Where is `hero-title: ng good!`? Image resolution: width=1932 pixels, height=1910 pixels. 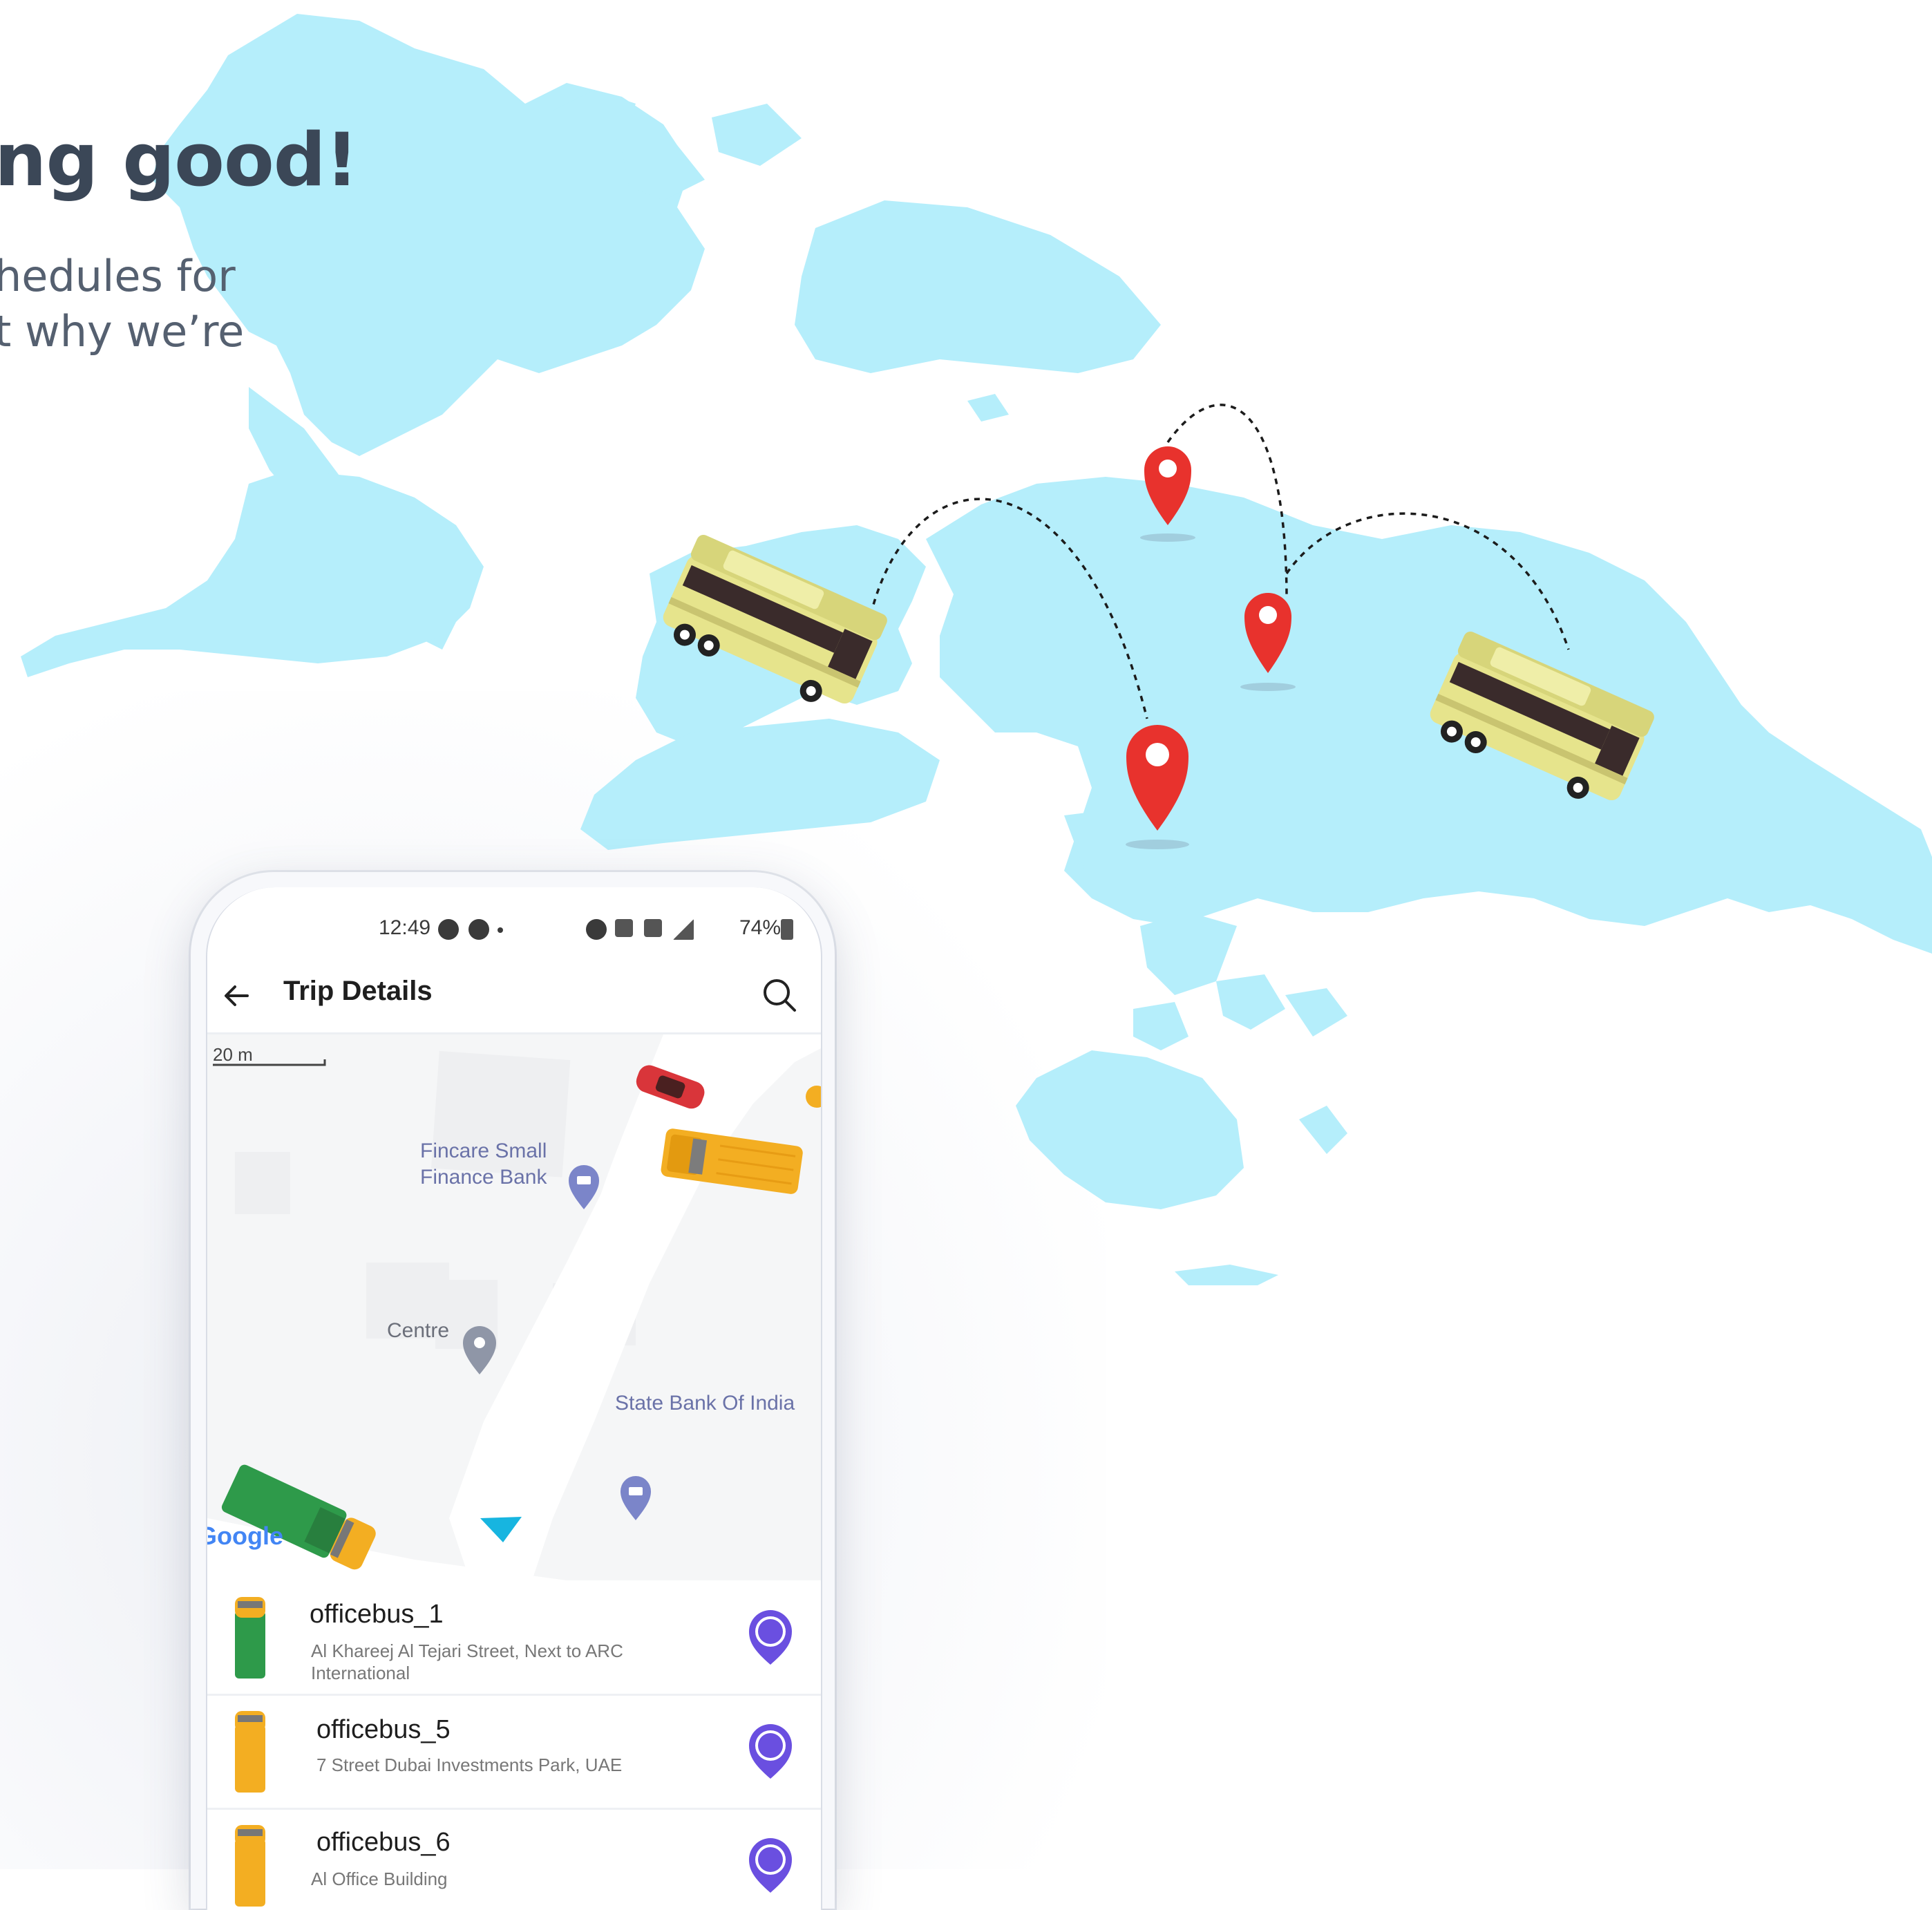
hero-title: ng good! is located at coordinates (179, 159).